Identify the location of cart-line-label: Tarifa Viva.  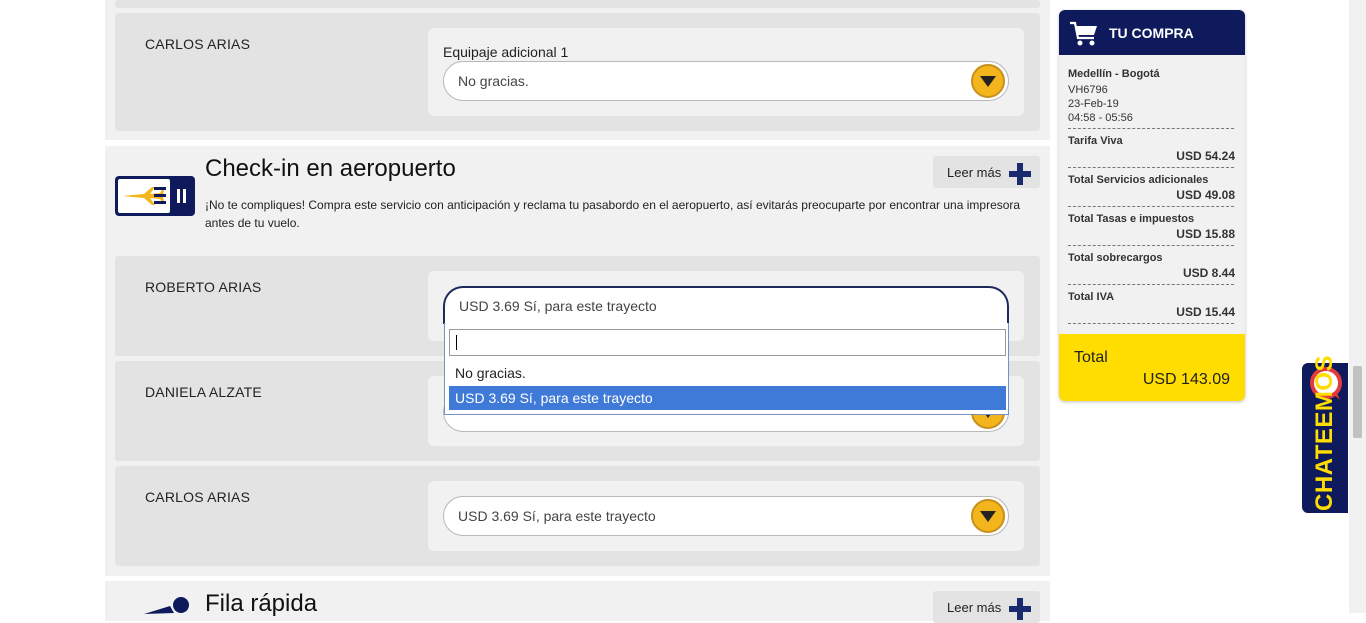
(1095, 141).